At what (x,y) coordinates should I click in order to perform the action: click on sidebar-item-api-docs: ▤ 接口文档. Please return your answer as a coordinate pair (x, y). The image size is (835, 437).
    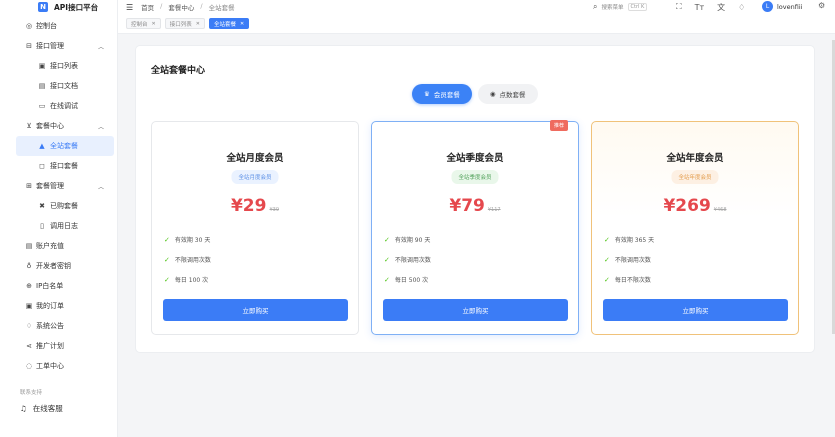
    Looking at the image, I should click on (59, 86).